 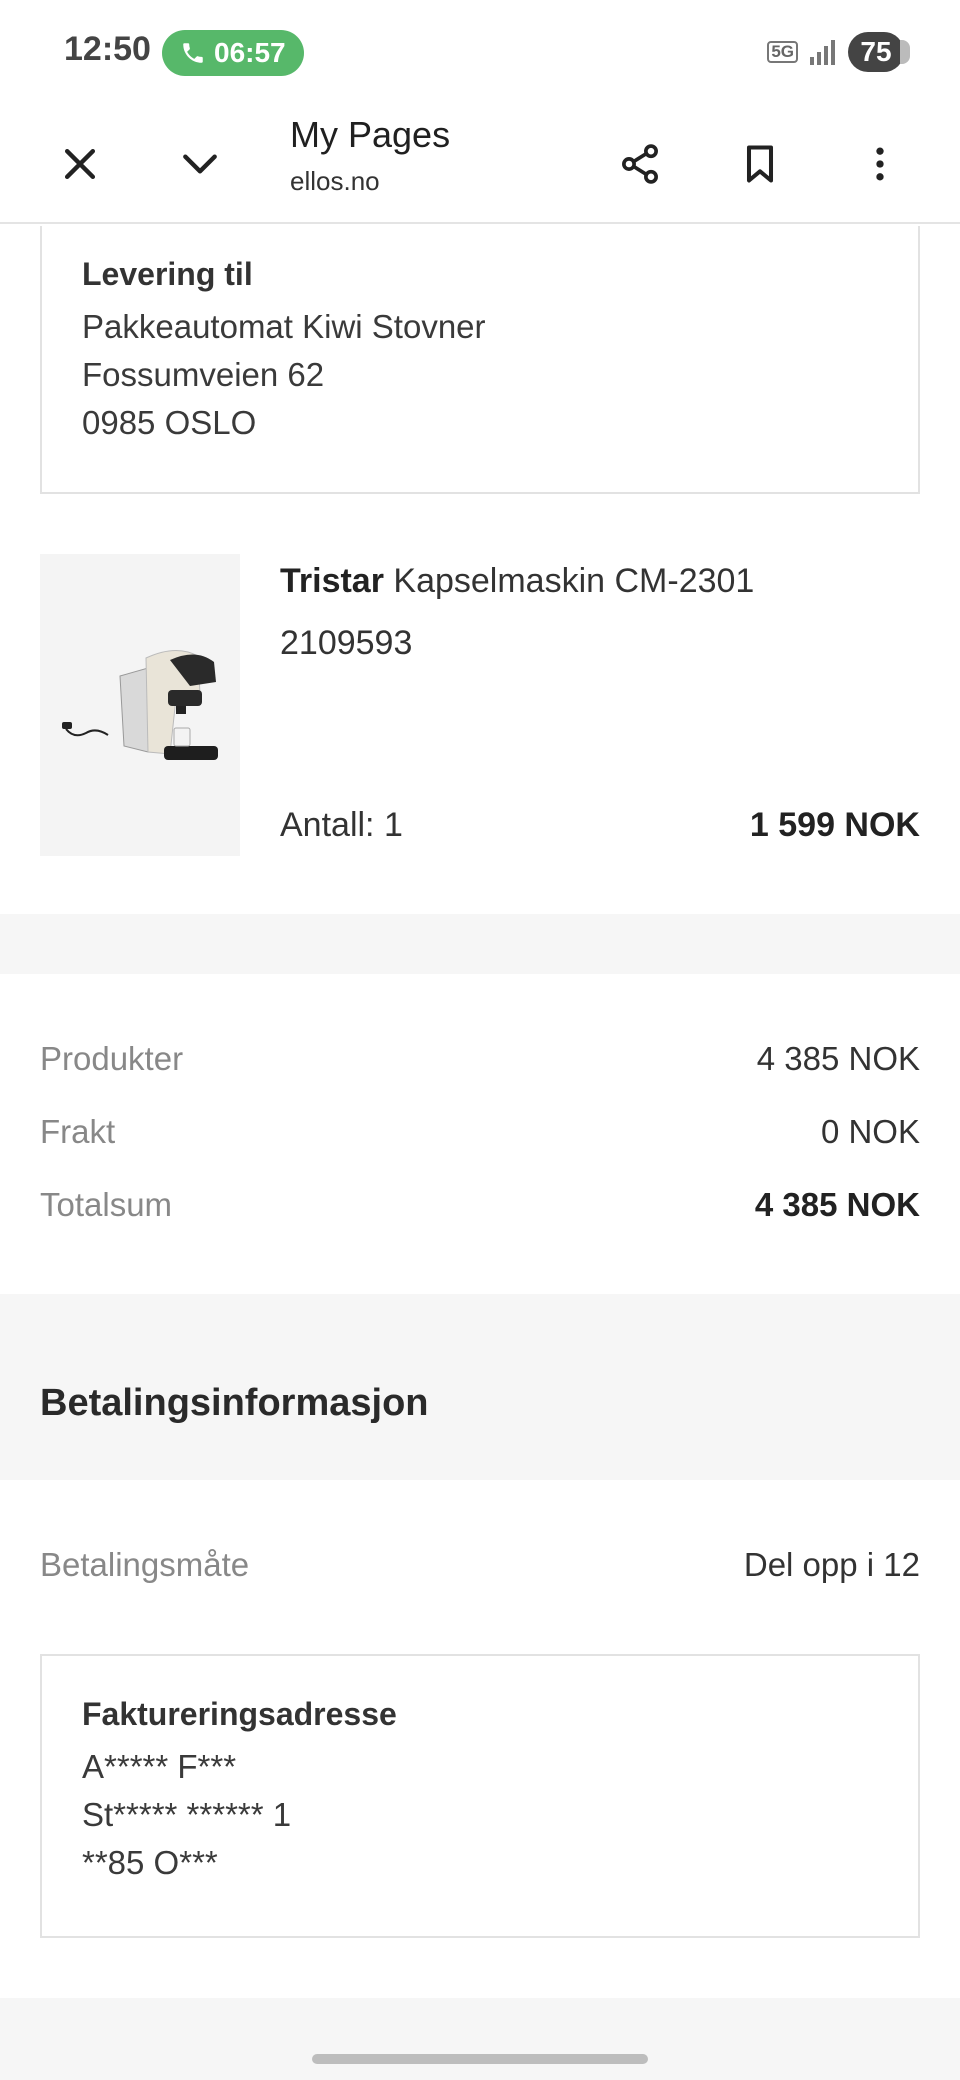 I want to click on payment-section-header: Betalingsinformasjon, so click(x=480, y=1387).